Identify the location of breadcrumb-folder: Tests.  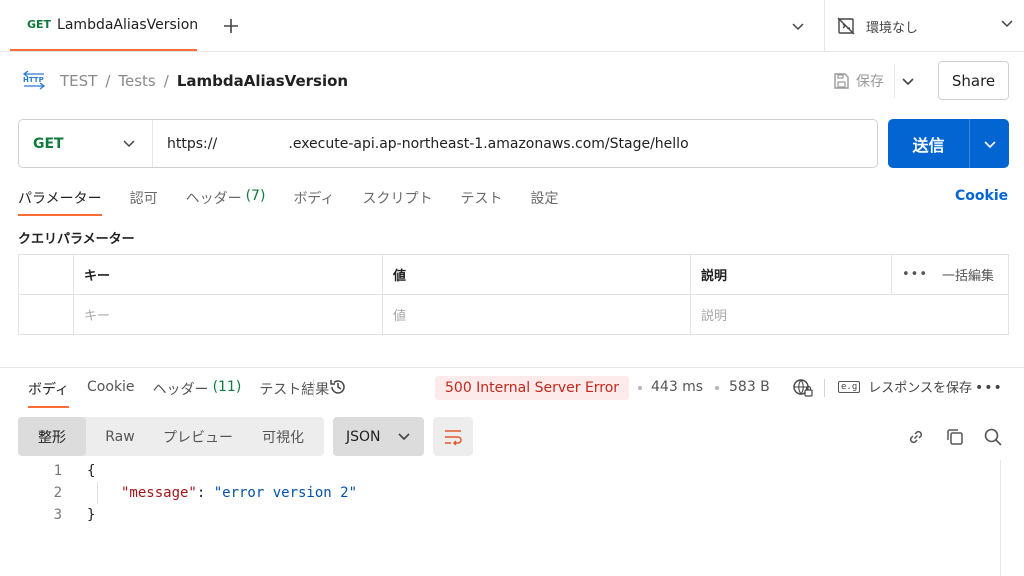
(136, 81).